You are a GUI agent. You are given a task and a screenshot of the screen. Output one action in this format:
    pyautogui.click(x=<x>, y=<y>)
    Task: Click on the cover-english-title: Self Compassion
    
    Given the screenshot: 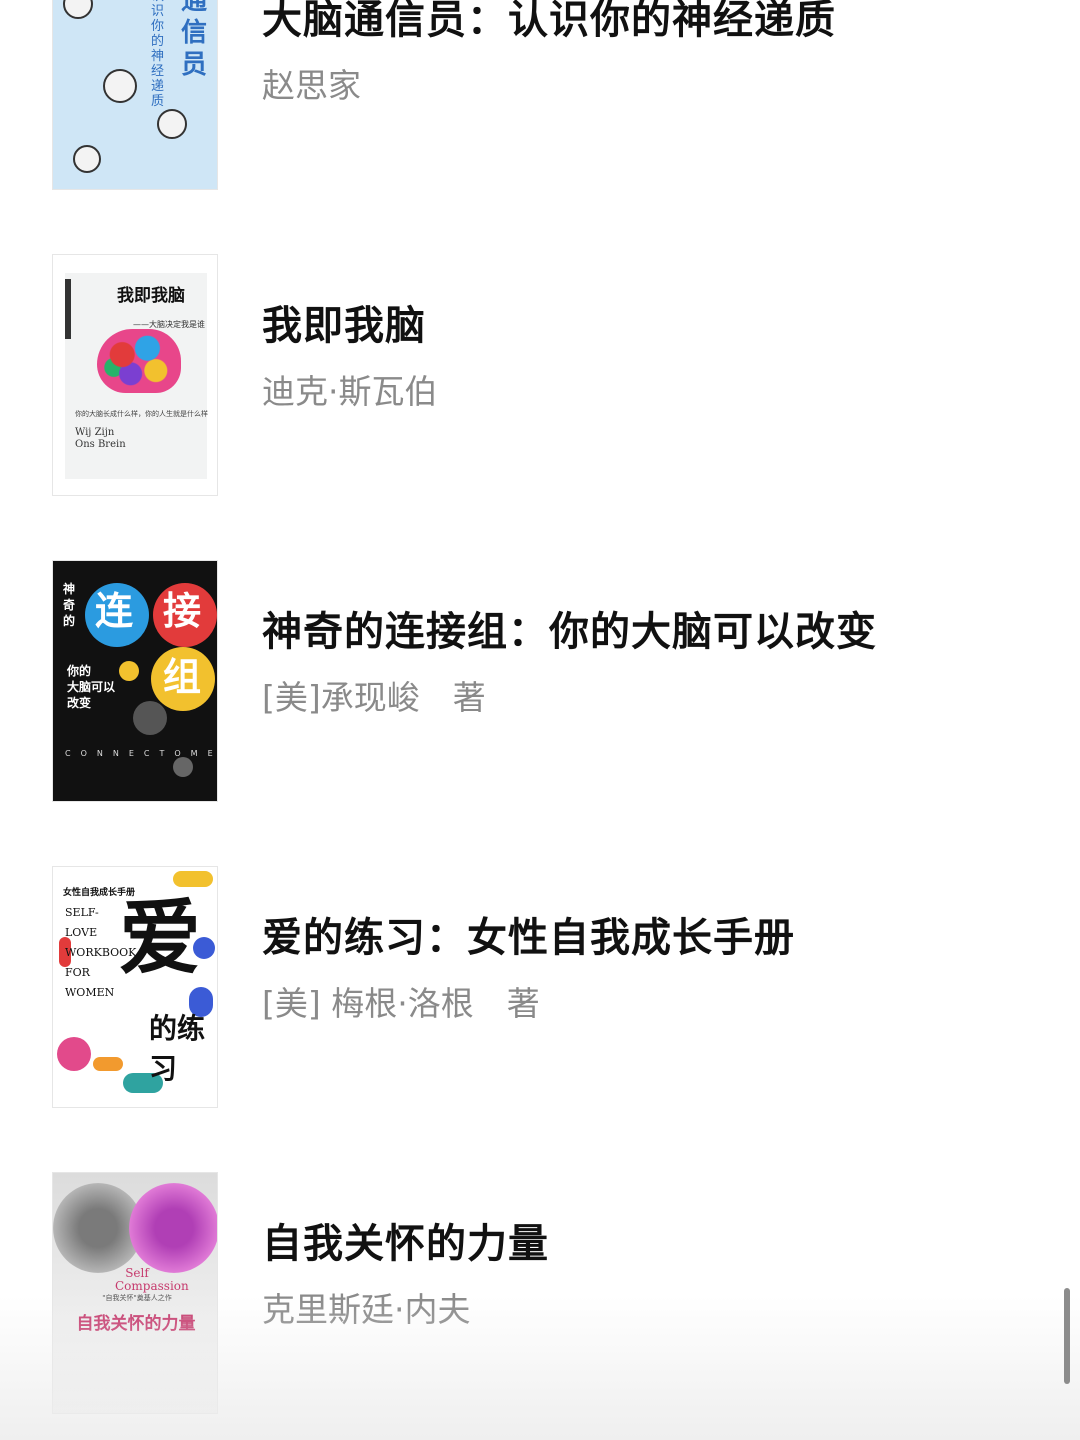 What is the action you would take?
    pyautogui.click(x=152, y=1279)
    